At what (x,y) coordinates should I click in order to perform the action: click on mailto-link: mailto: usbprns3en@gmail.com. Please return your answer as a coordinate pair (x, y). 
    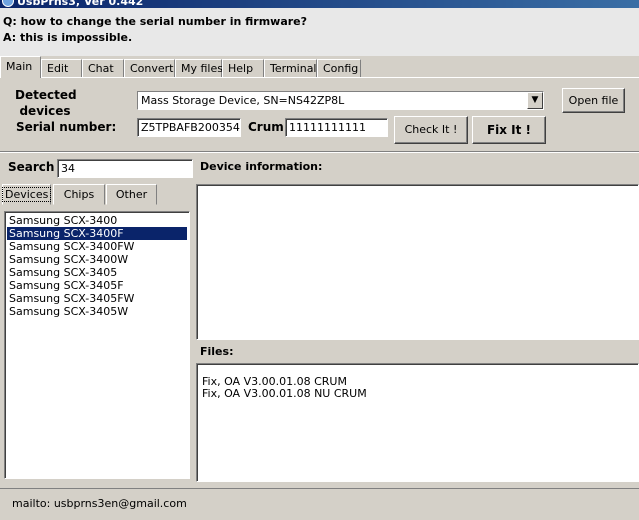
    Looking at the image, I should click on (99, 503).